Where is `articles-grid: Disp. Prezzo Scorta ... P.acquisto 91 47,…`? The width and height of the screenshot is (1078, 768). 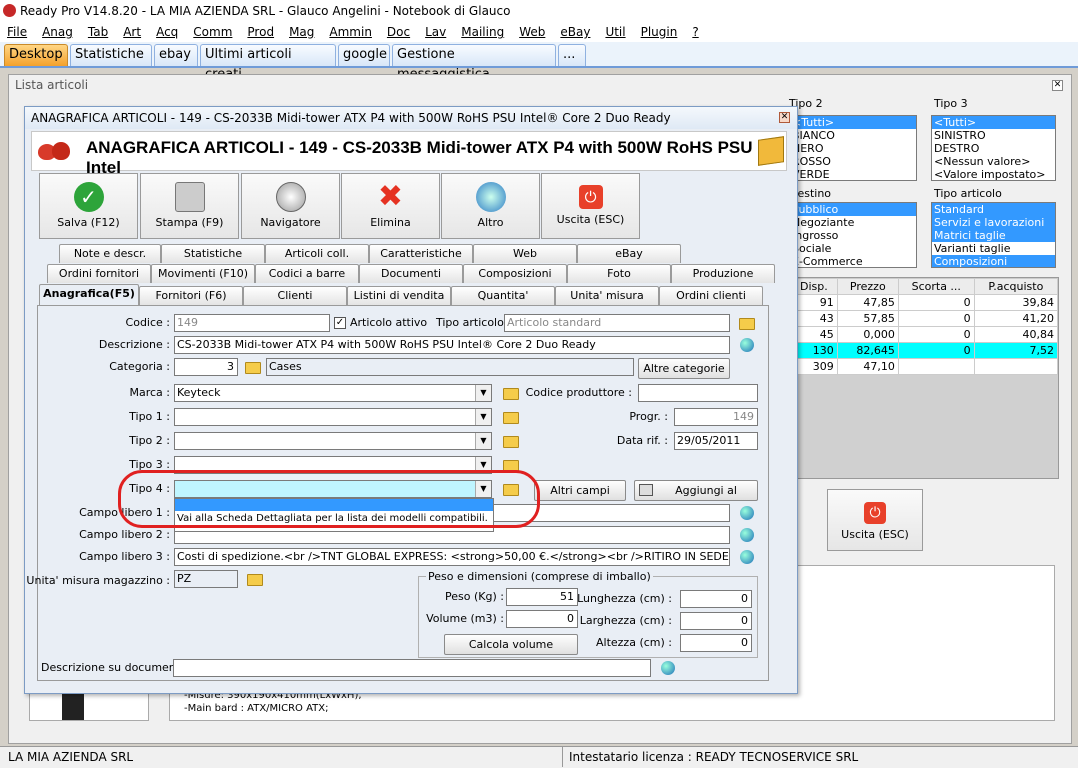
articles-grid: Disp. Prezzo Scorta ... P.acquisto 91 47,… is located at coordinates (924, 378).